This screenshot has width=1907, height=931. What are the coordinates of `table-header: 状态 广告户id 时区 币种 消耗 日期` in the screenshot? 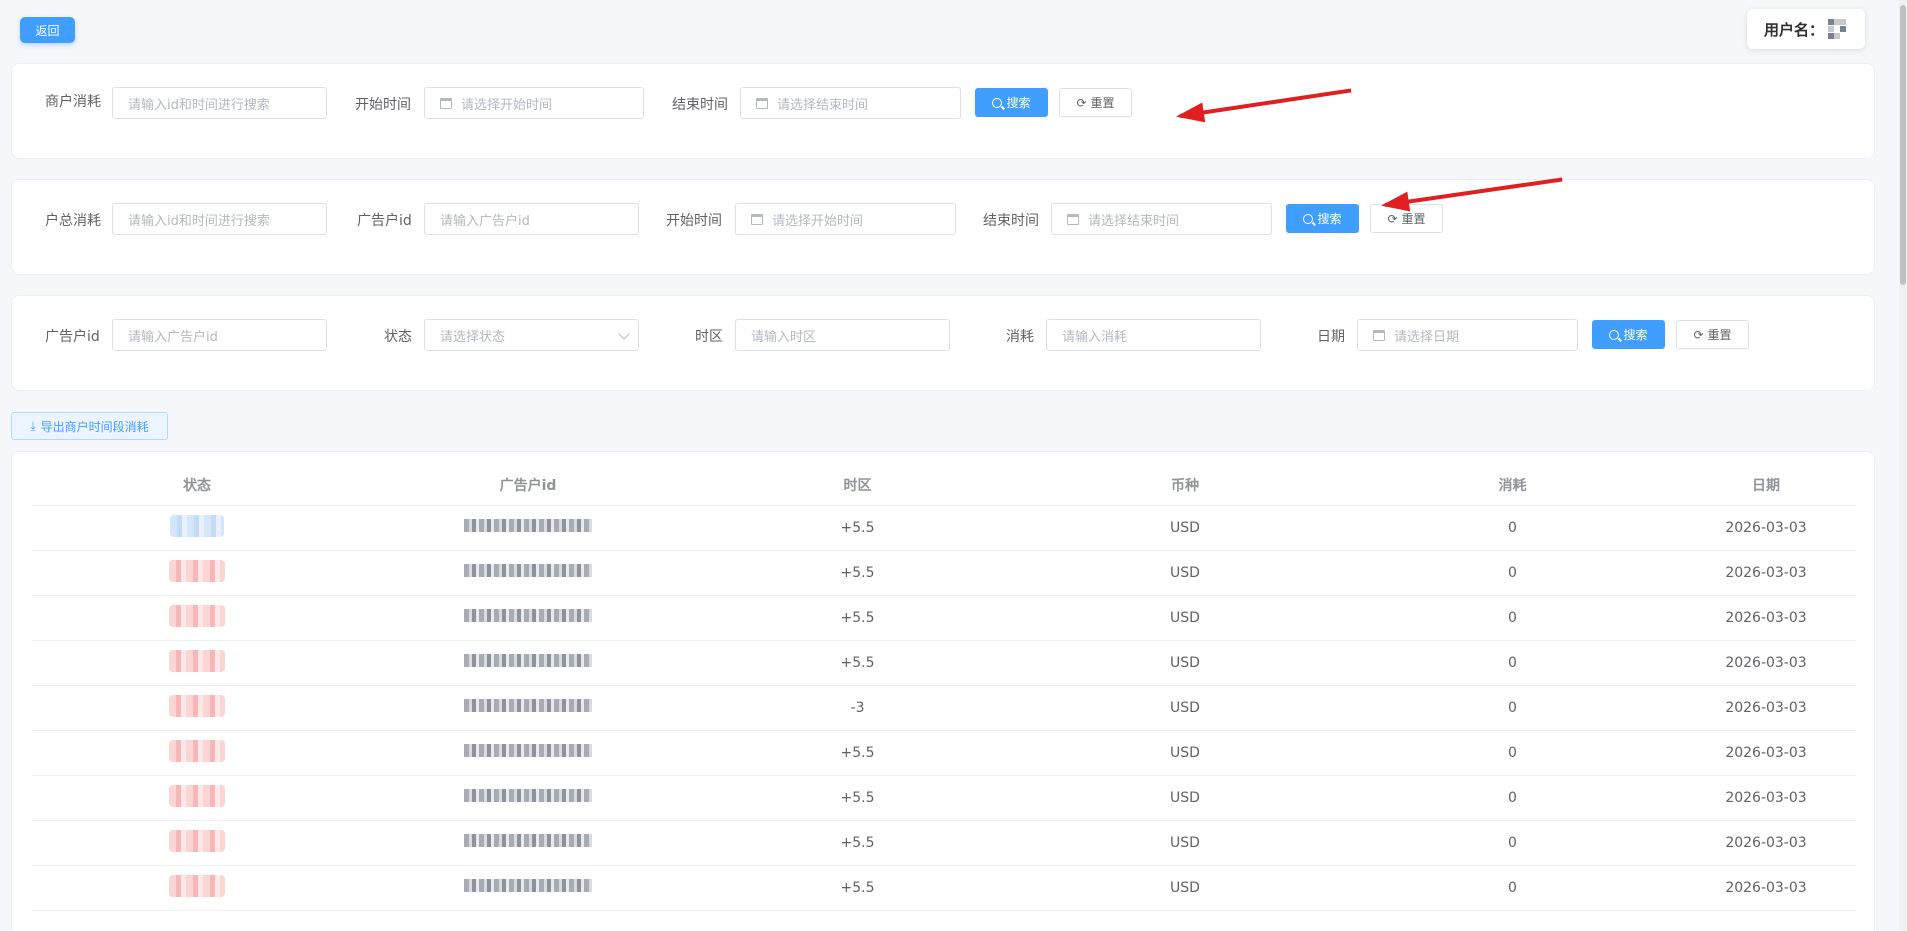 It's located at (944, 485).